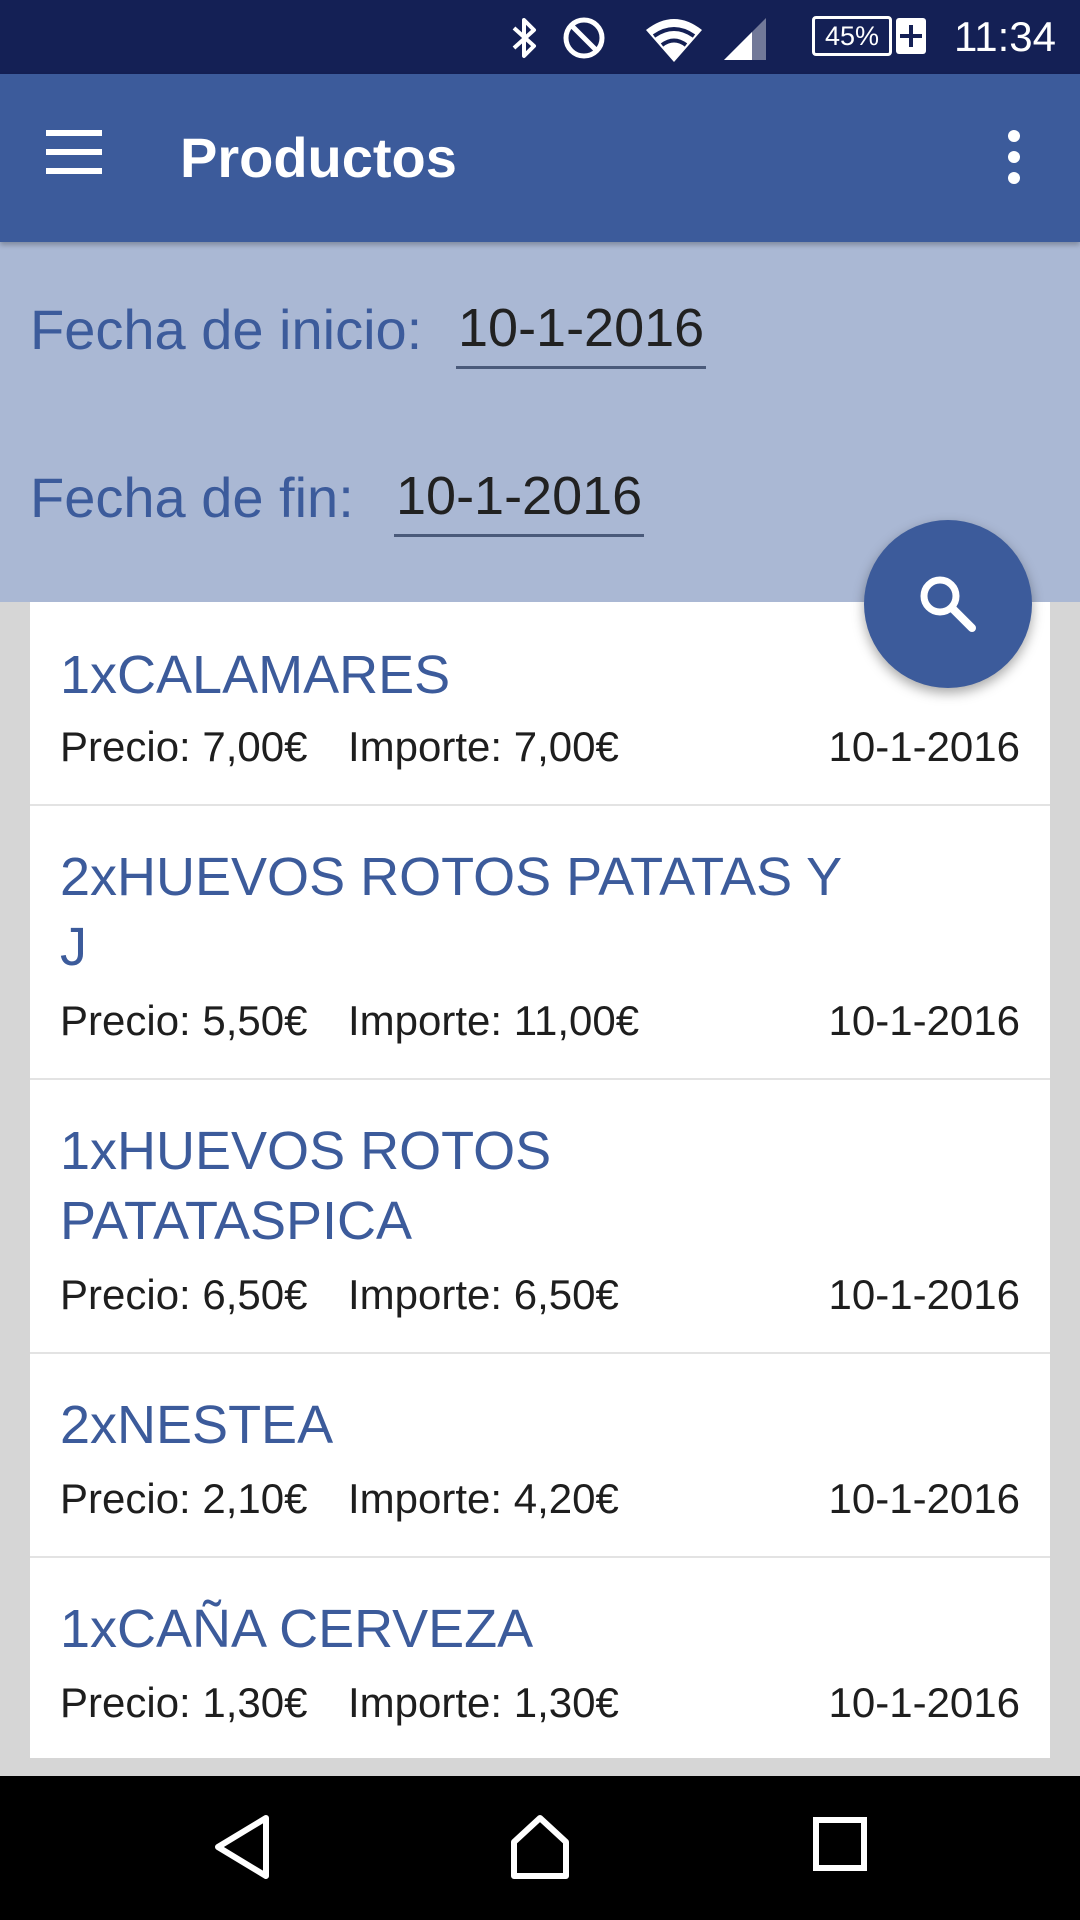 Image resolution: width=1080 pixels, height=1920 pixels. I want to click on signal-icon, so click(745, 39).